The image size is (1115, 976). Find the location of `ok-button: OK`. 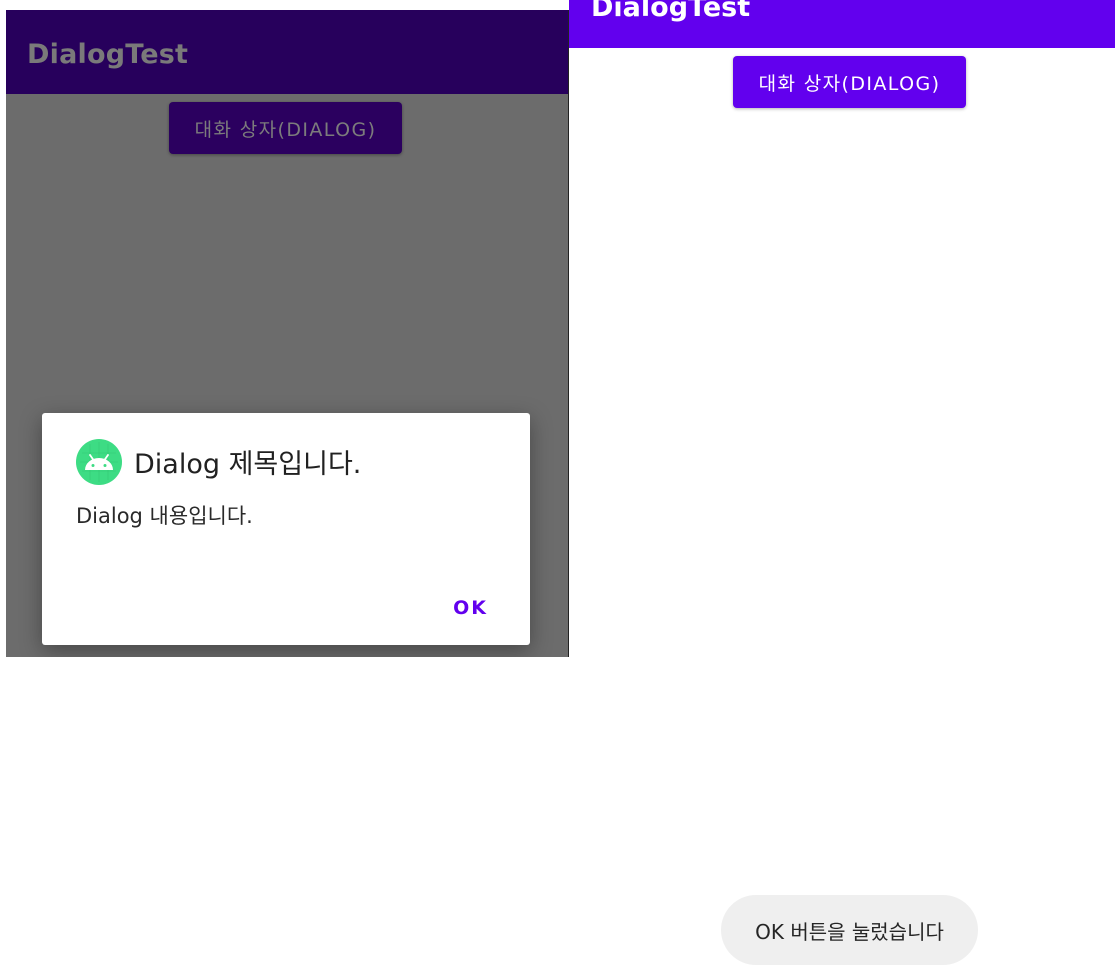

ok-button: OK is located at coordinates (470, 608).